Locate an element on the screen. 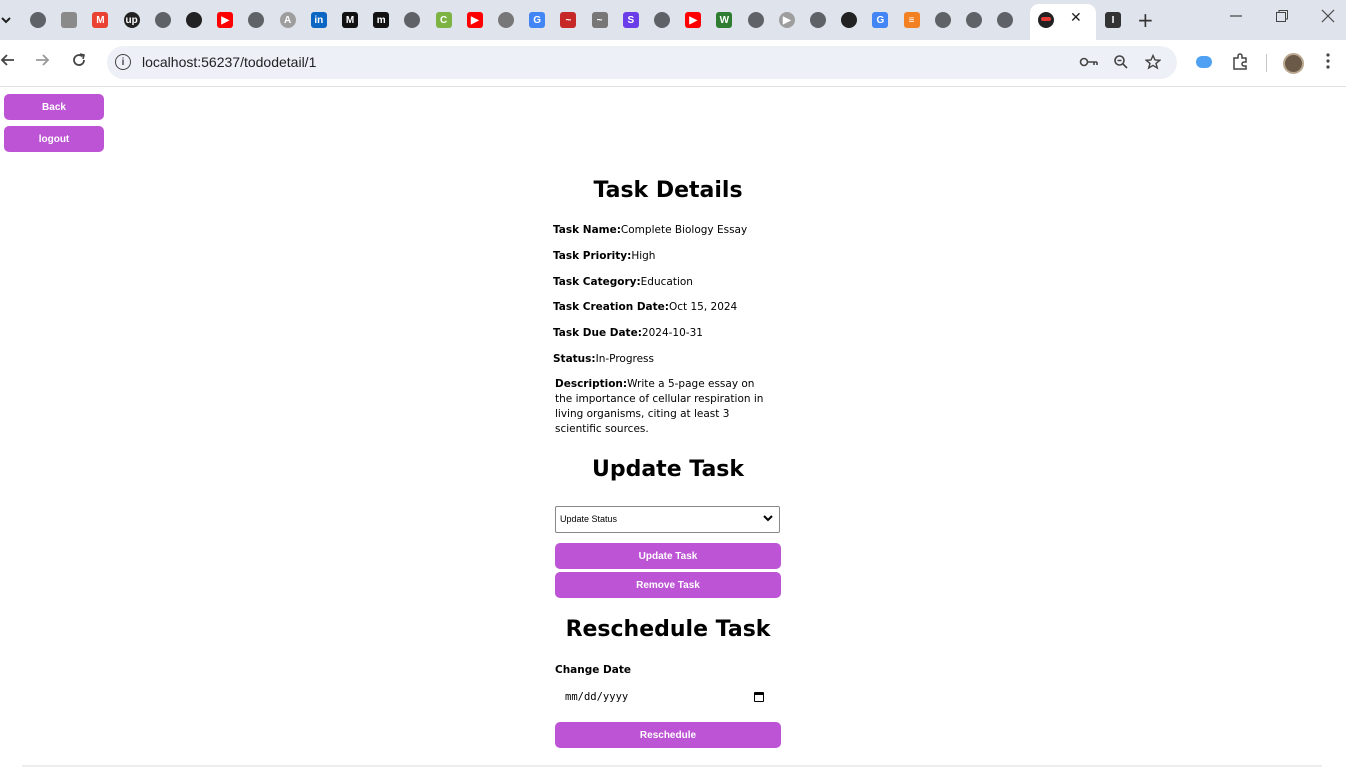  address-url: localhost:56237/tododetail/1 is located at coordinates (229, 62).